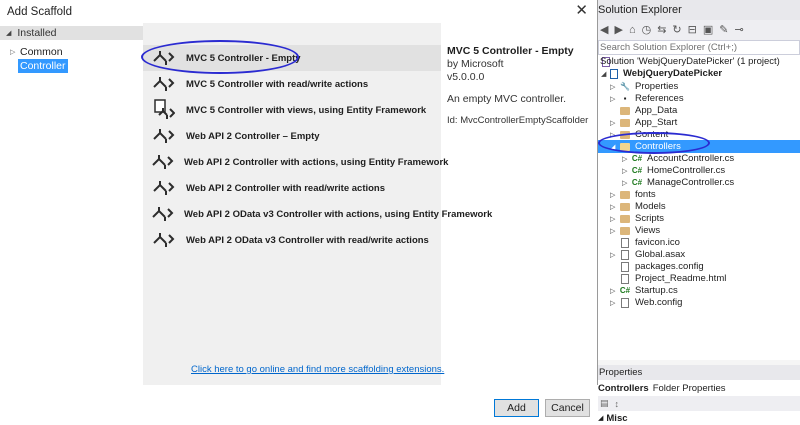  Describe the element at coordinates (648, 230) in the screenshot. I see `tree-node-label: Views` at that location.